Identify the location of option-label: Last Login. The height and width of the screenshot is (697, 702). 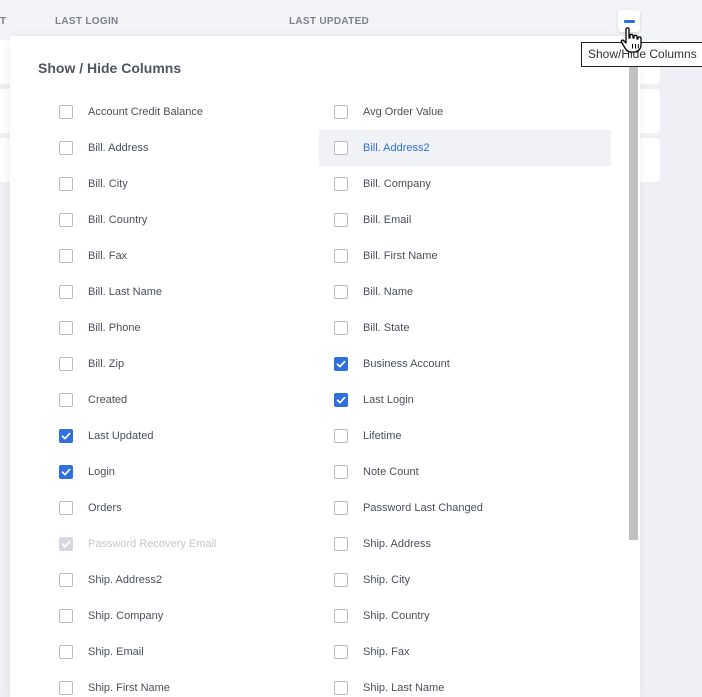
(388, 400).